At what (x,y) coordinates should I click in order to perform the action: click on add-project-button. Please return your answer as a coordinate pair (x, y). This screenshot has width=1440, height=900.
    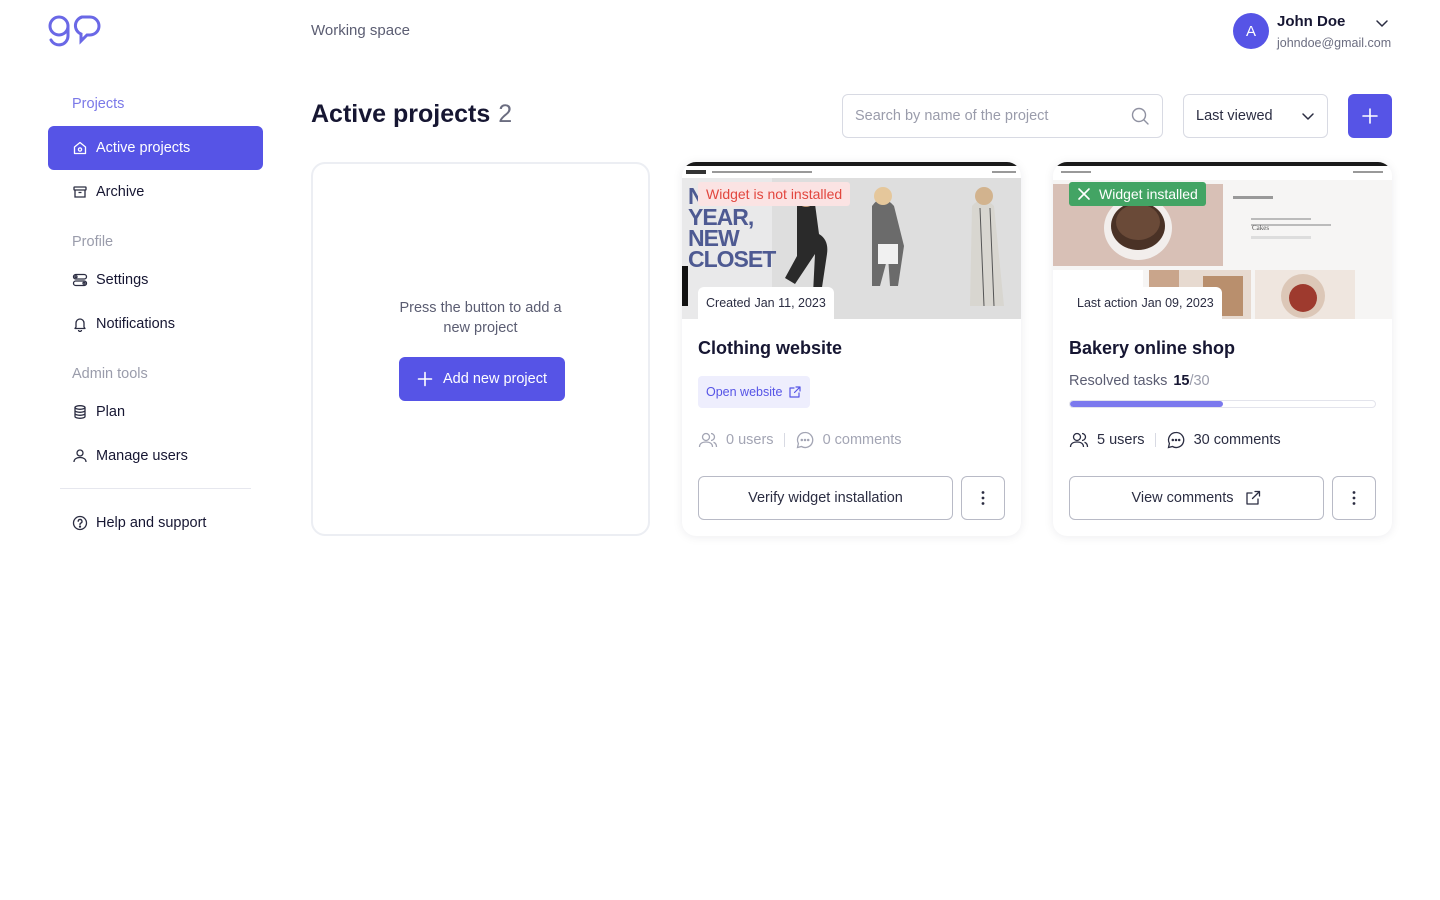
    Looking at the image, I should click on (1370, 116).